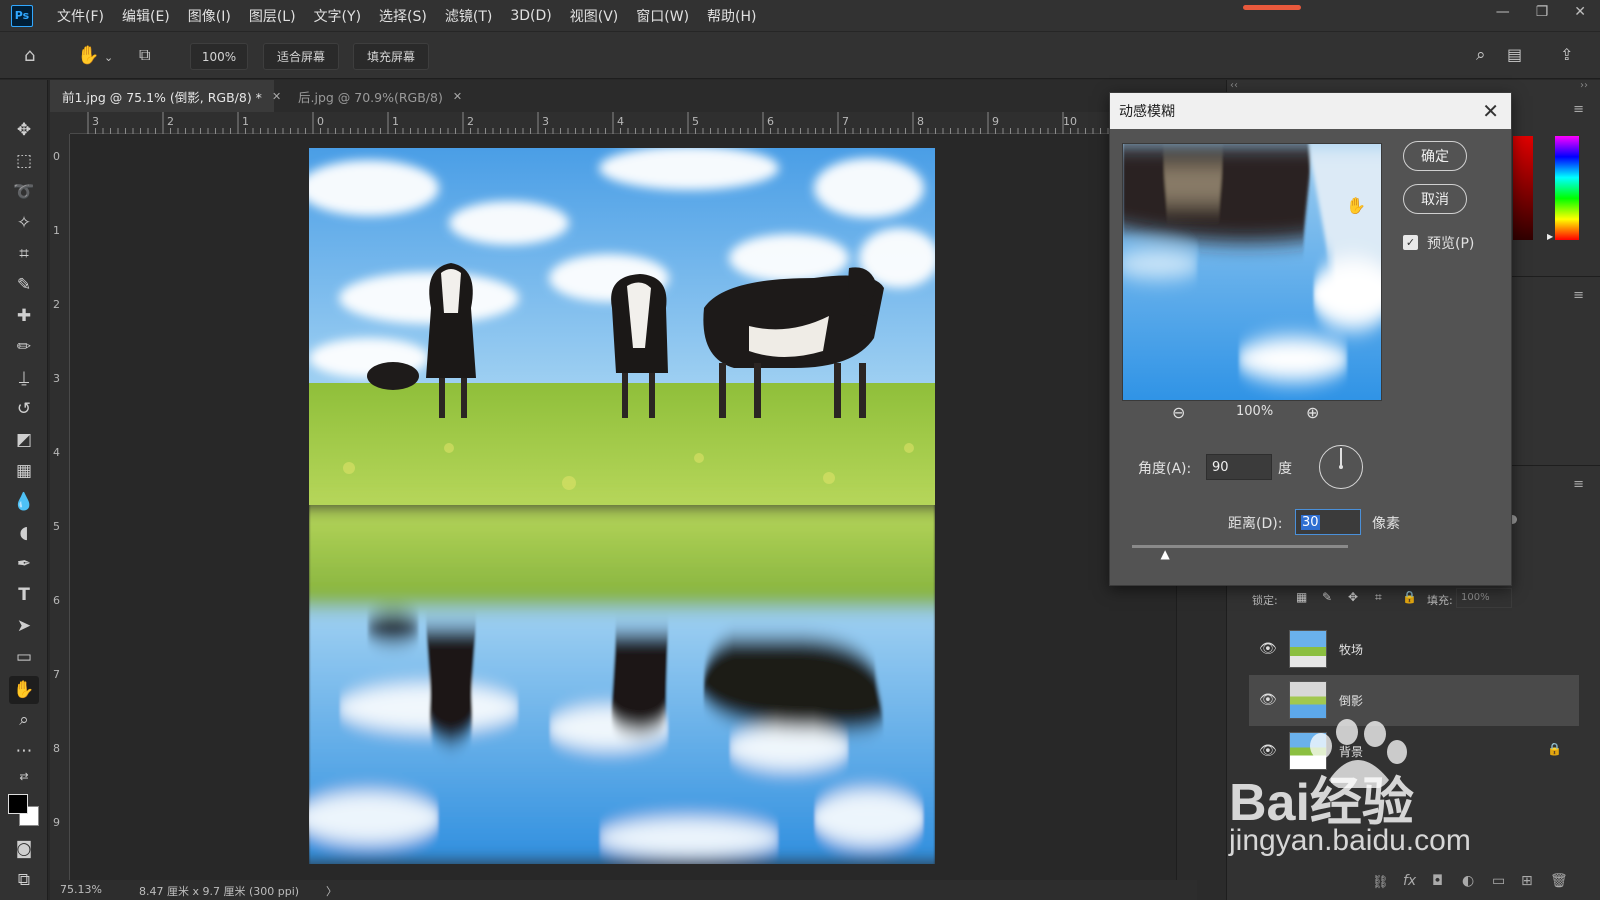 This screenshot has width=1600, height=900. I want to click on layer-style-icon: fx, so click(1409, 881).